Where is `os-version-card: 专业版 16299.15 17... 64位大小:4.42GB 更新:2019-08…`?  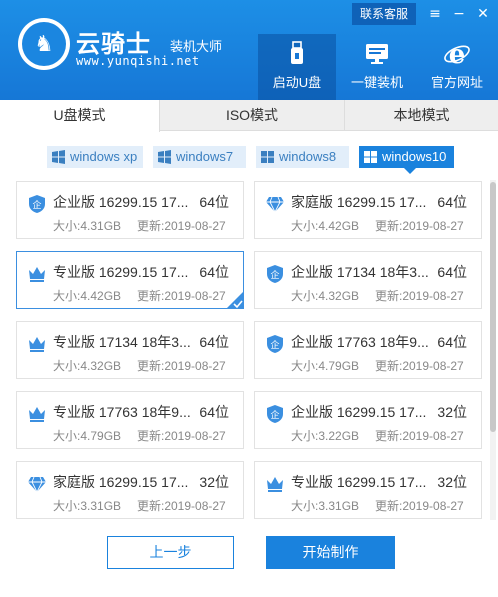
os-version-card: 专业版 16299.15 17... 64位大小:4.42GB 更新:2019-08… is located at coordinates (130, 280).